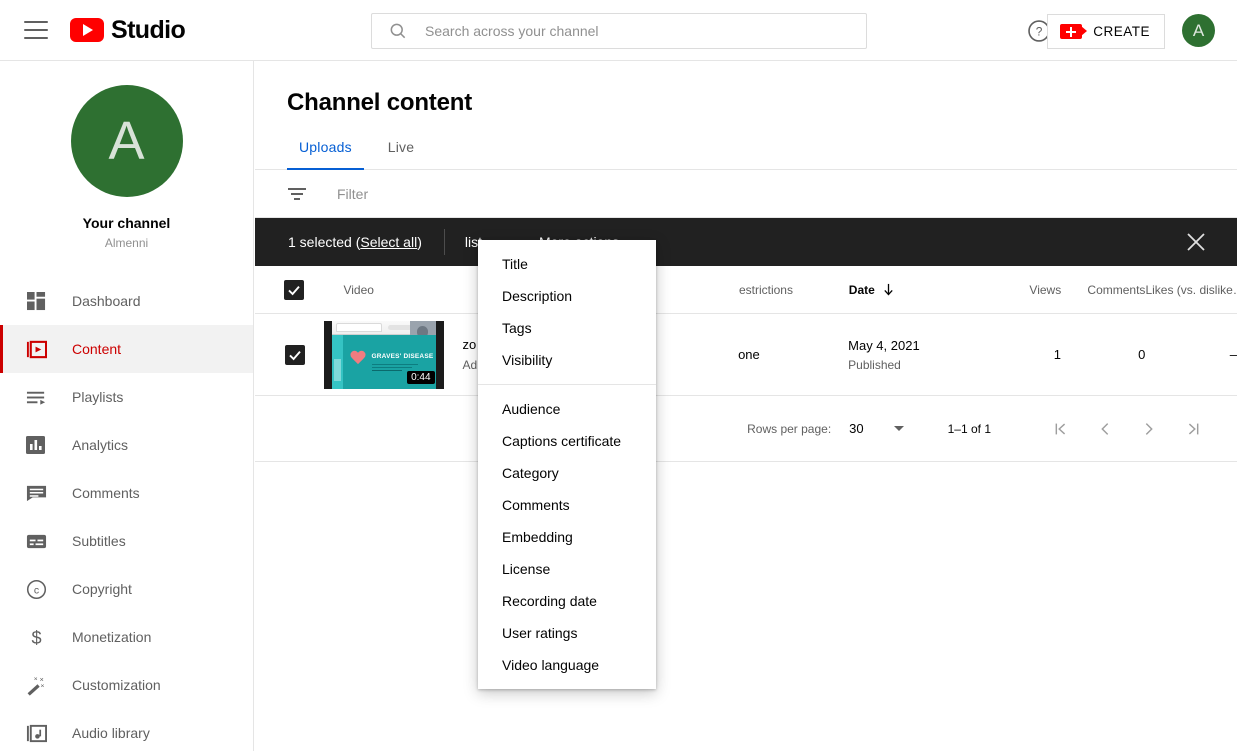 The height and width of the screenshot is (751, 1237). Describe the element at coordinates (35, 590) in the screenshot. I see `svg-text: c` at that location.